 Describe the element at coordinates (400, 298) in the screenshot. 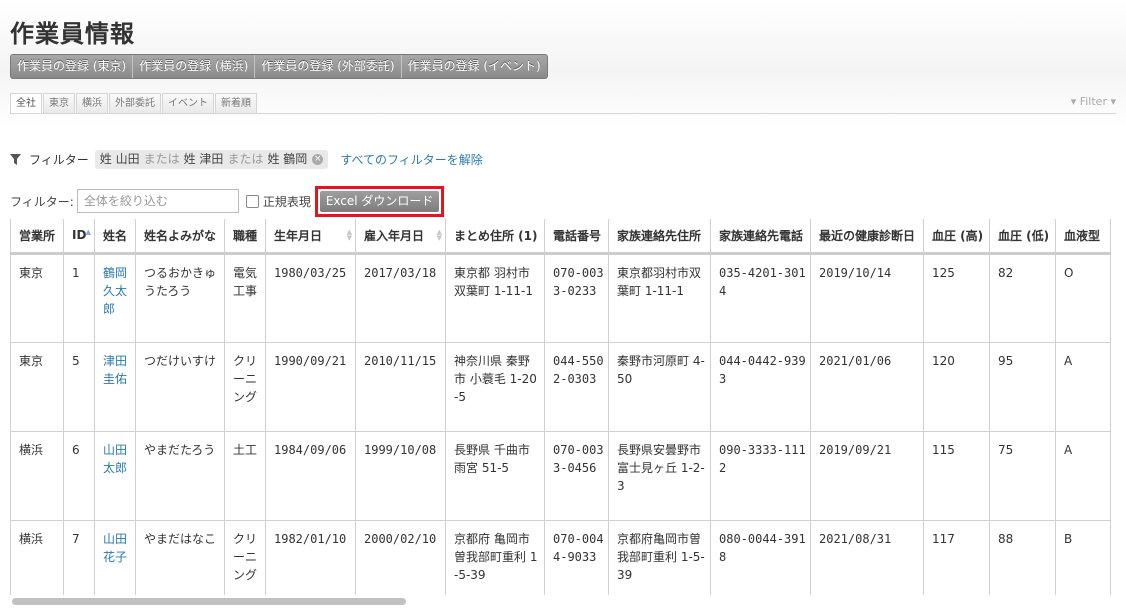

I see `cell-hire-date: 2017/03/18` at that location.